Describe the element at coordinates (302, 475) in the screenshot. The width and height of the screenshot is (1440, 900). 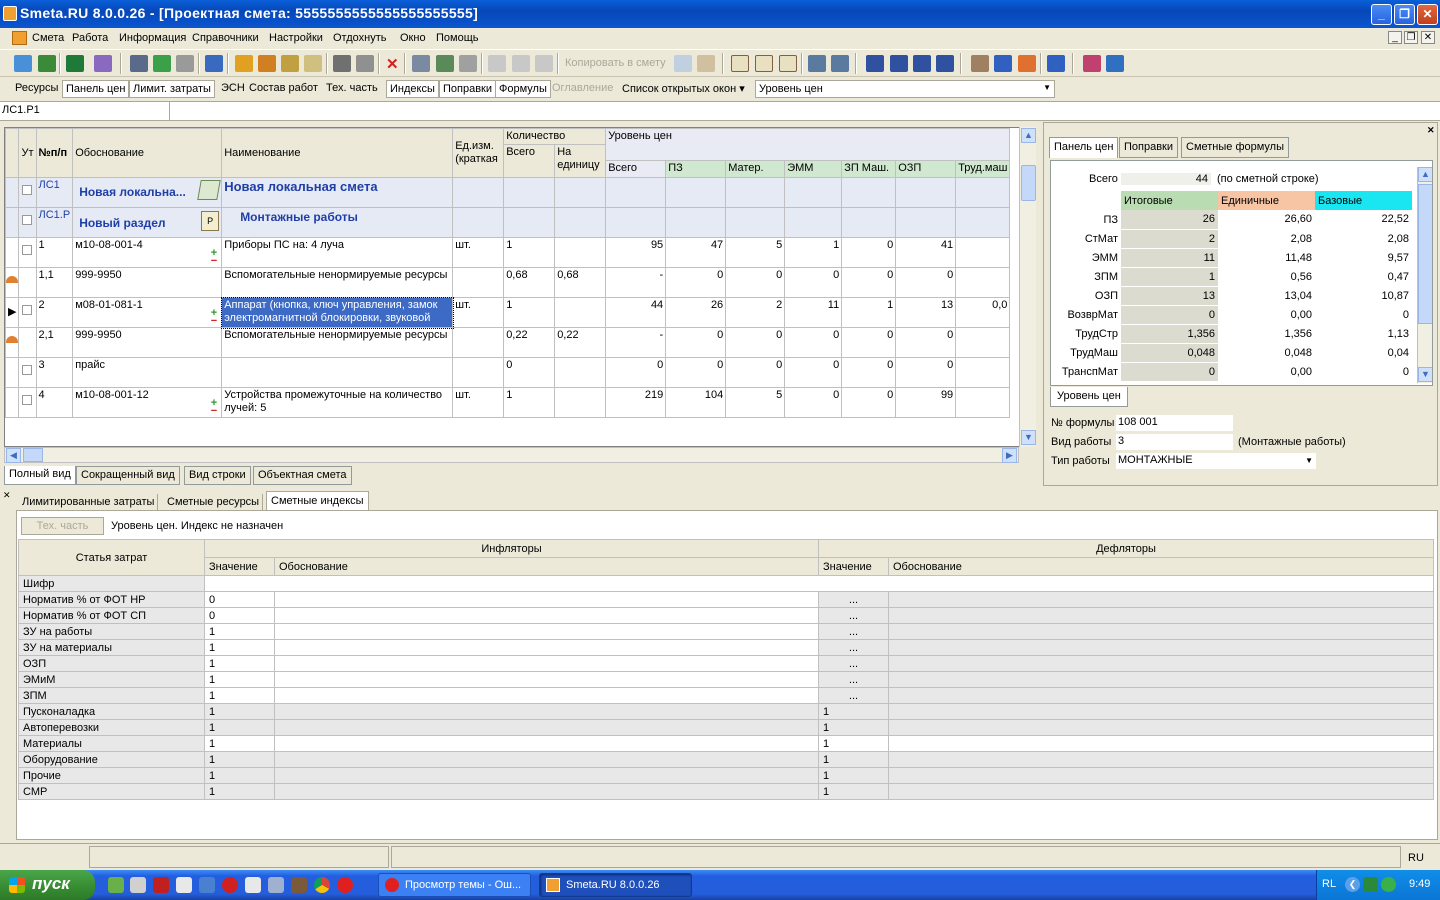
I see `tab-object-estimate: Объектная смета` at that location.